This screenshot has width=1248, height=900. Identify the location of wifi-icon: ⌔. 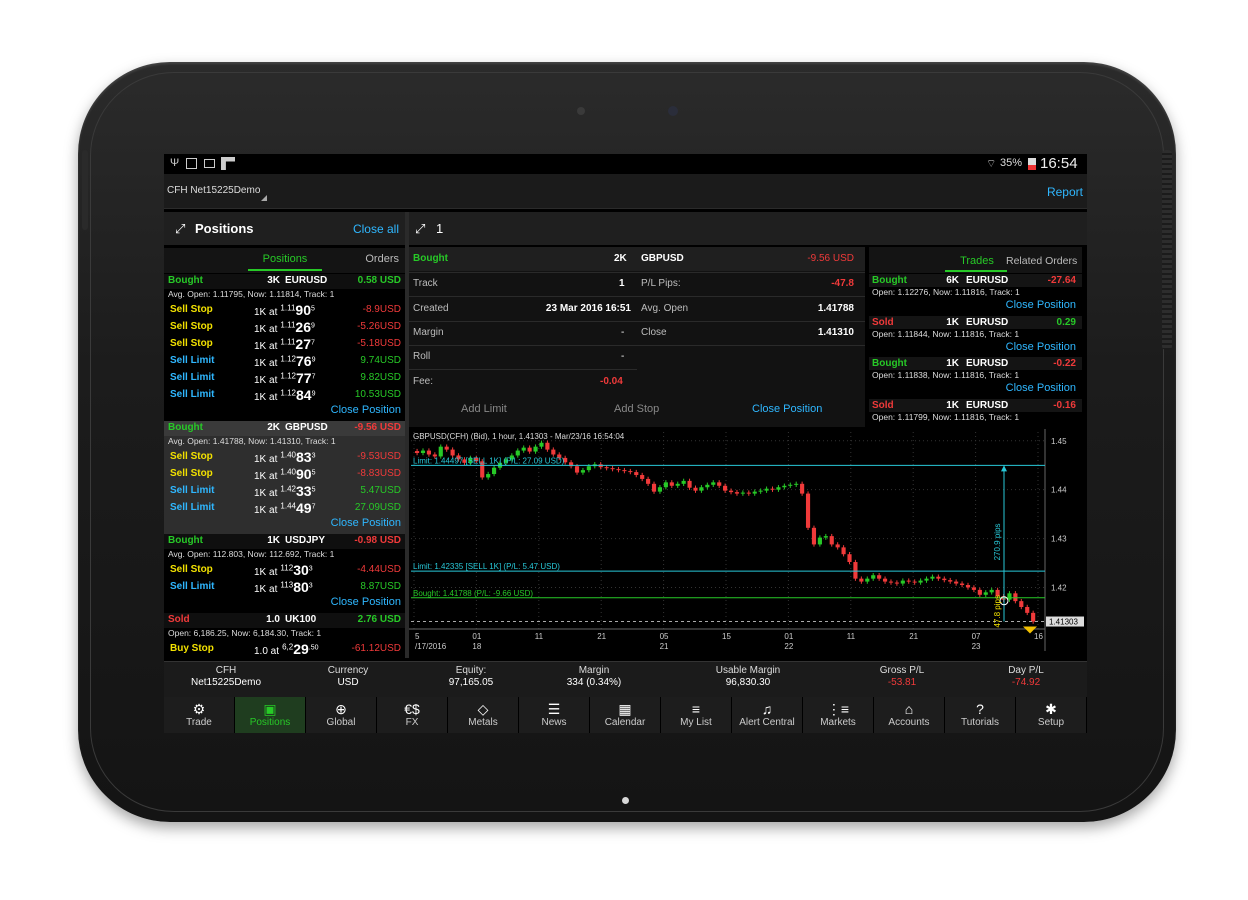
(991, 164).